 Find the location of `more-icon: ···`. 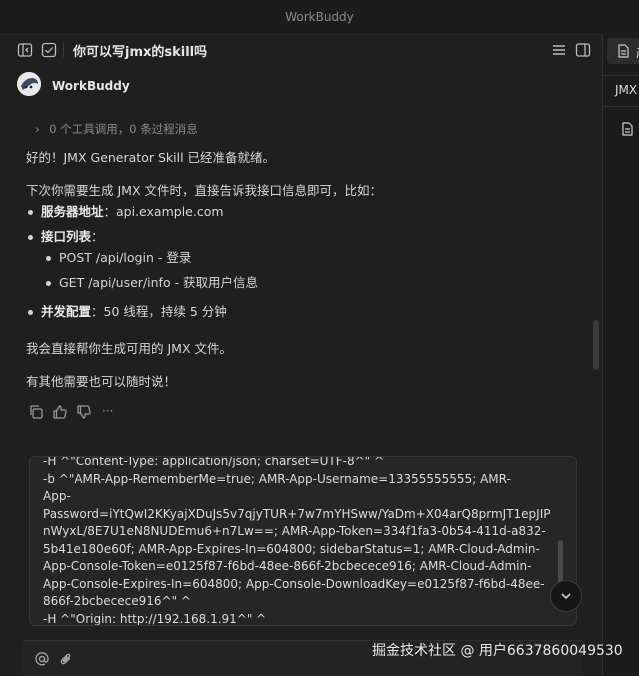

more-icon: ··· is located at coordinates (107, 412).